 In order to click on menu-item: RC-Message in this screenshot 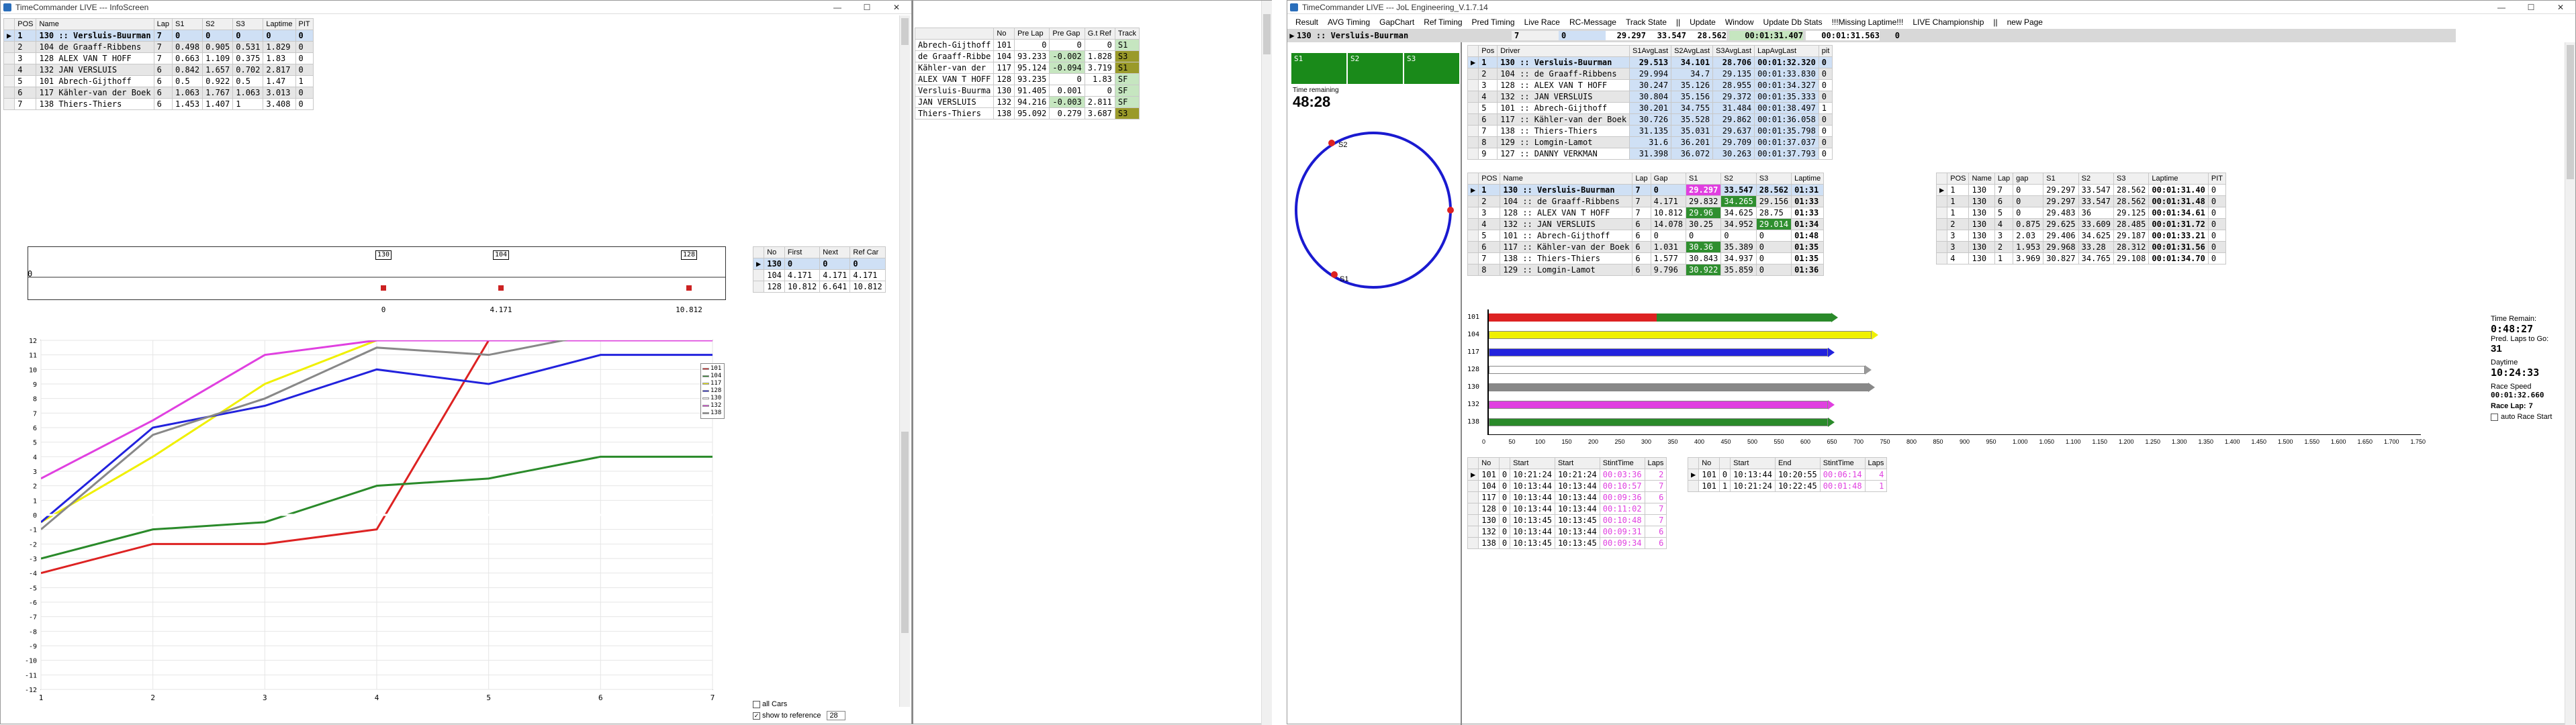, I will do `click(1592, 22)`.